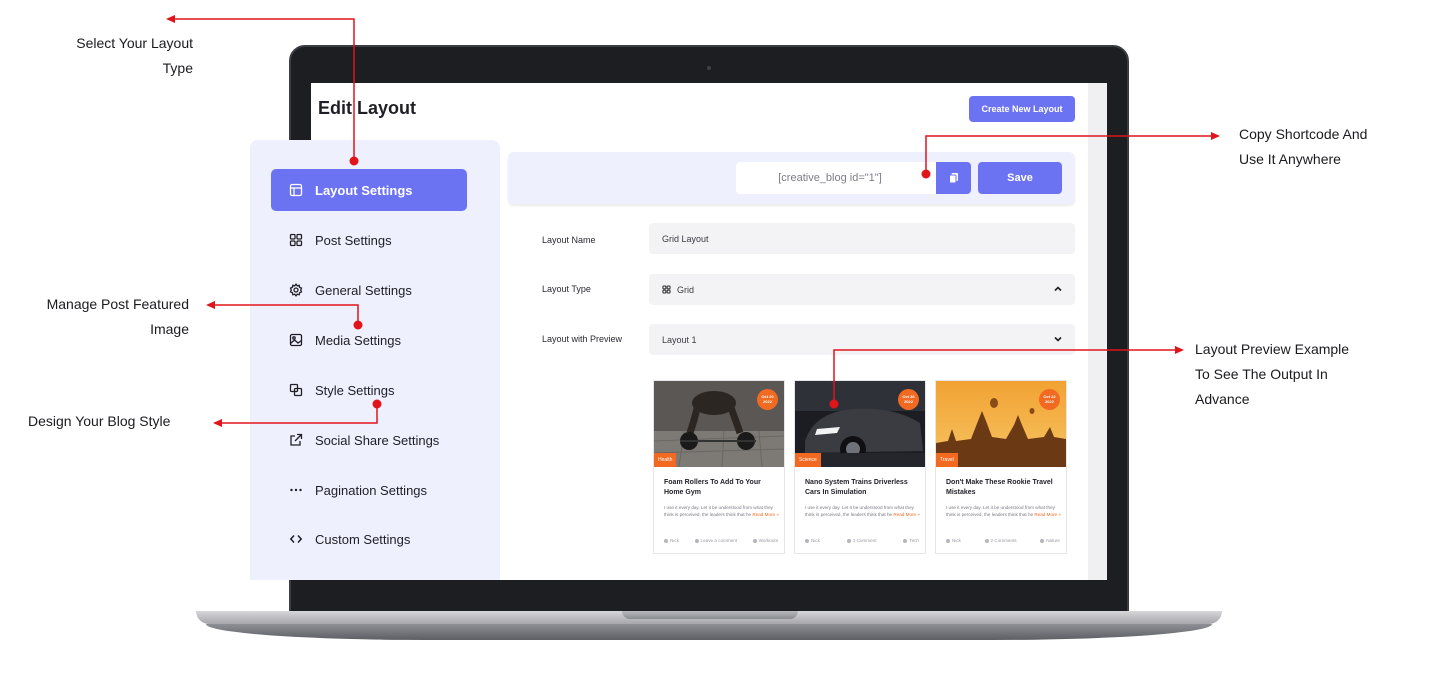  Describe the element at coordinates (582, 339) in the screenshot. I see `layout-preview-label: Layout with Preview` at that location.